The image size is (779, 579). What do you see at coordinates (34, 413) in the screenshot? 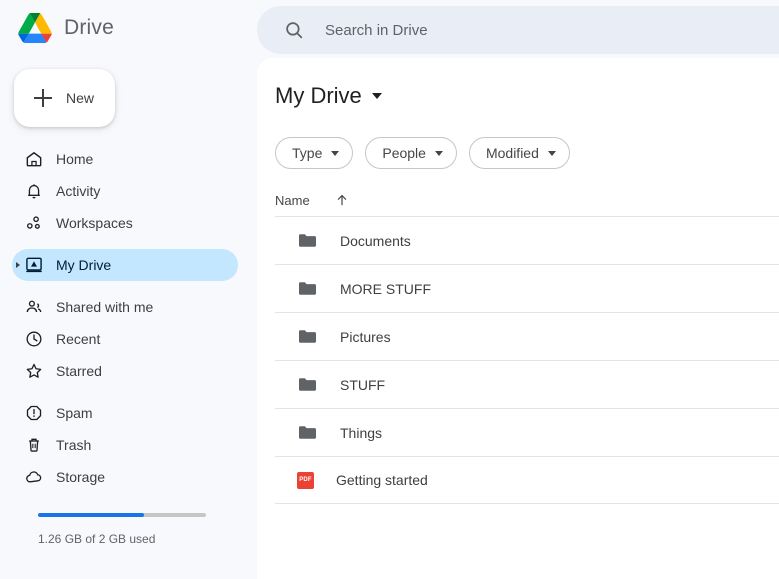
I see `spam-icon` at bounding box center [34, 413].